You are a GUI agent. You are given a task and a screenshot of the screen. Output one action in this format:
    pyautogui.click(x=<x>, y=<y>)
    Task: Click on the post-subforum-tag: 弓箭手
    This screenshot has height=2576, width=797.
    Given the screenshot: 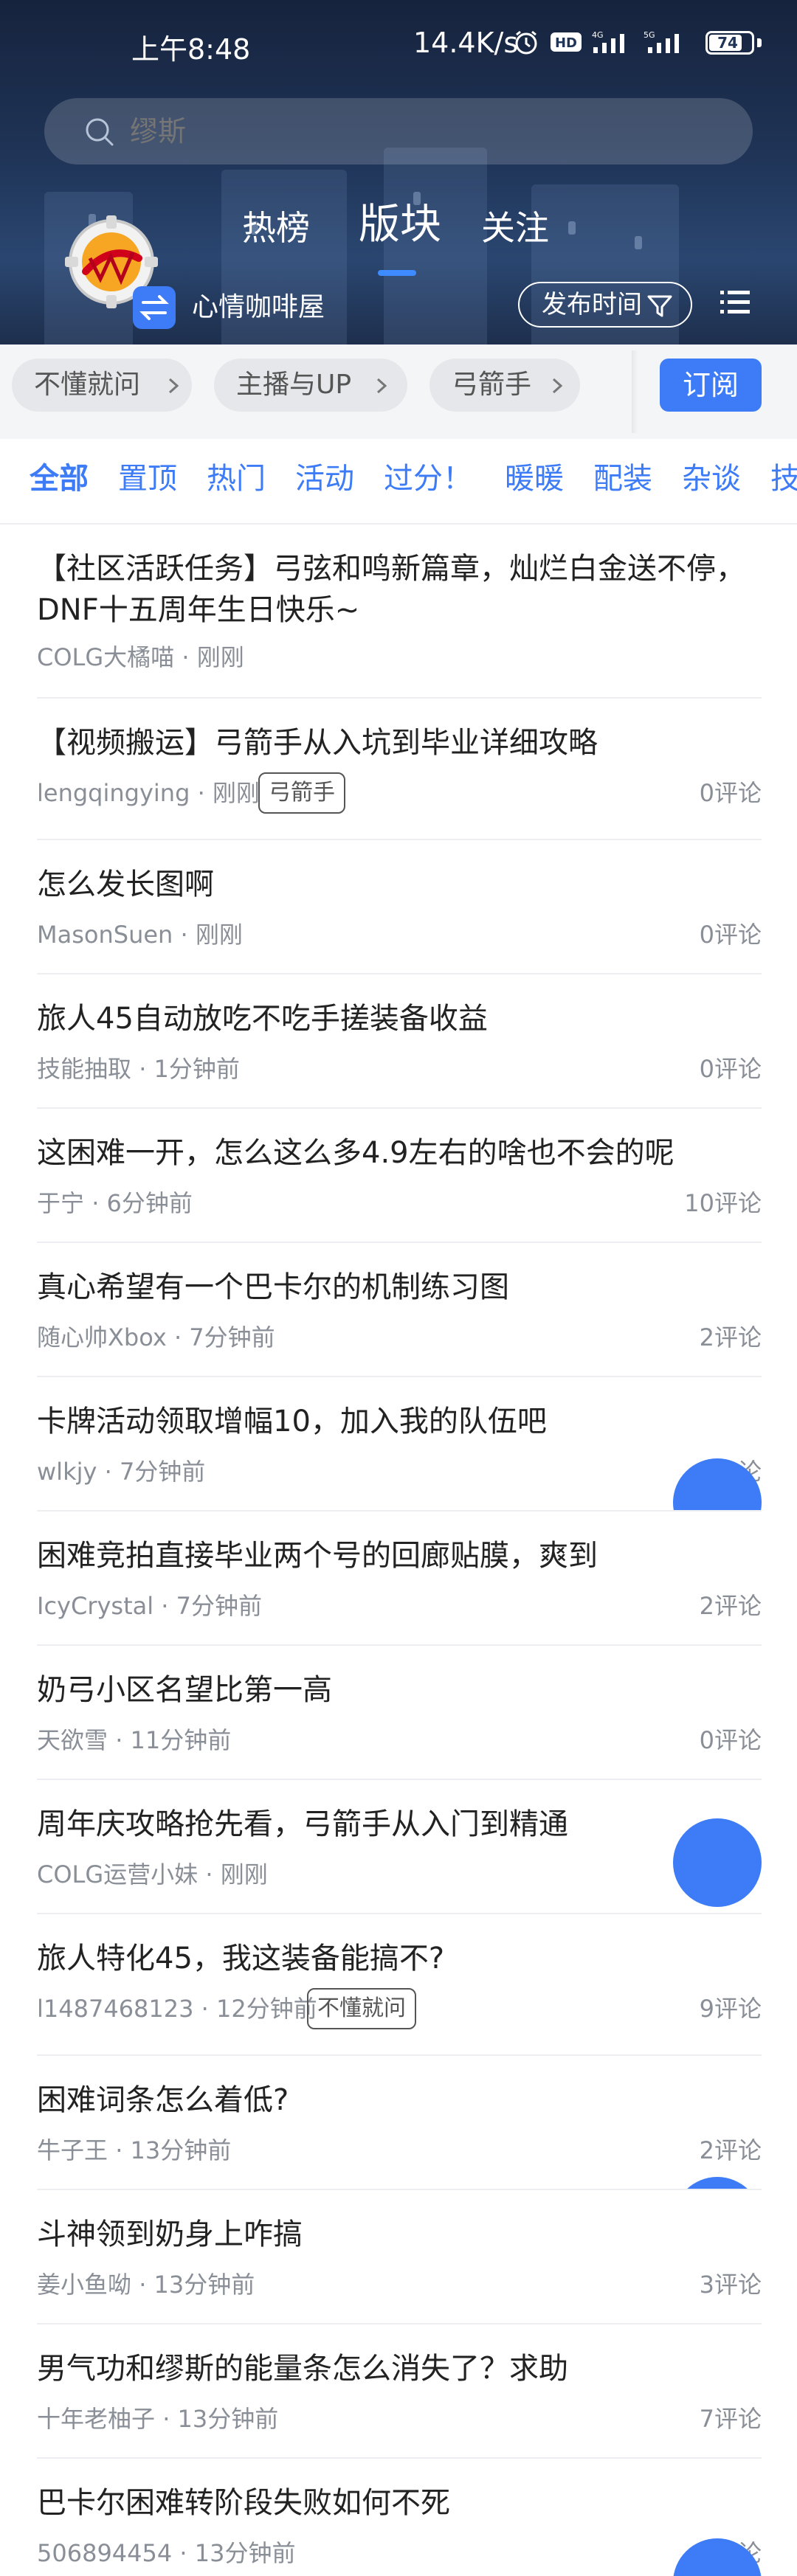 What is the action you would take?
    pyautogui.click(x=301, y=793)
    